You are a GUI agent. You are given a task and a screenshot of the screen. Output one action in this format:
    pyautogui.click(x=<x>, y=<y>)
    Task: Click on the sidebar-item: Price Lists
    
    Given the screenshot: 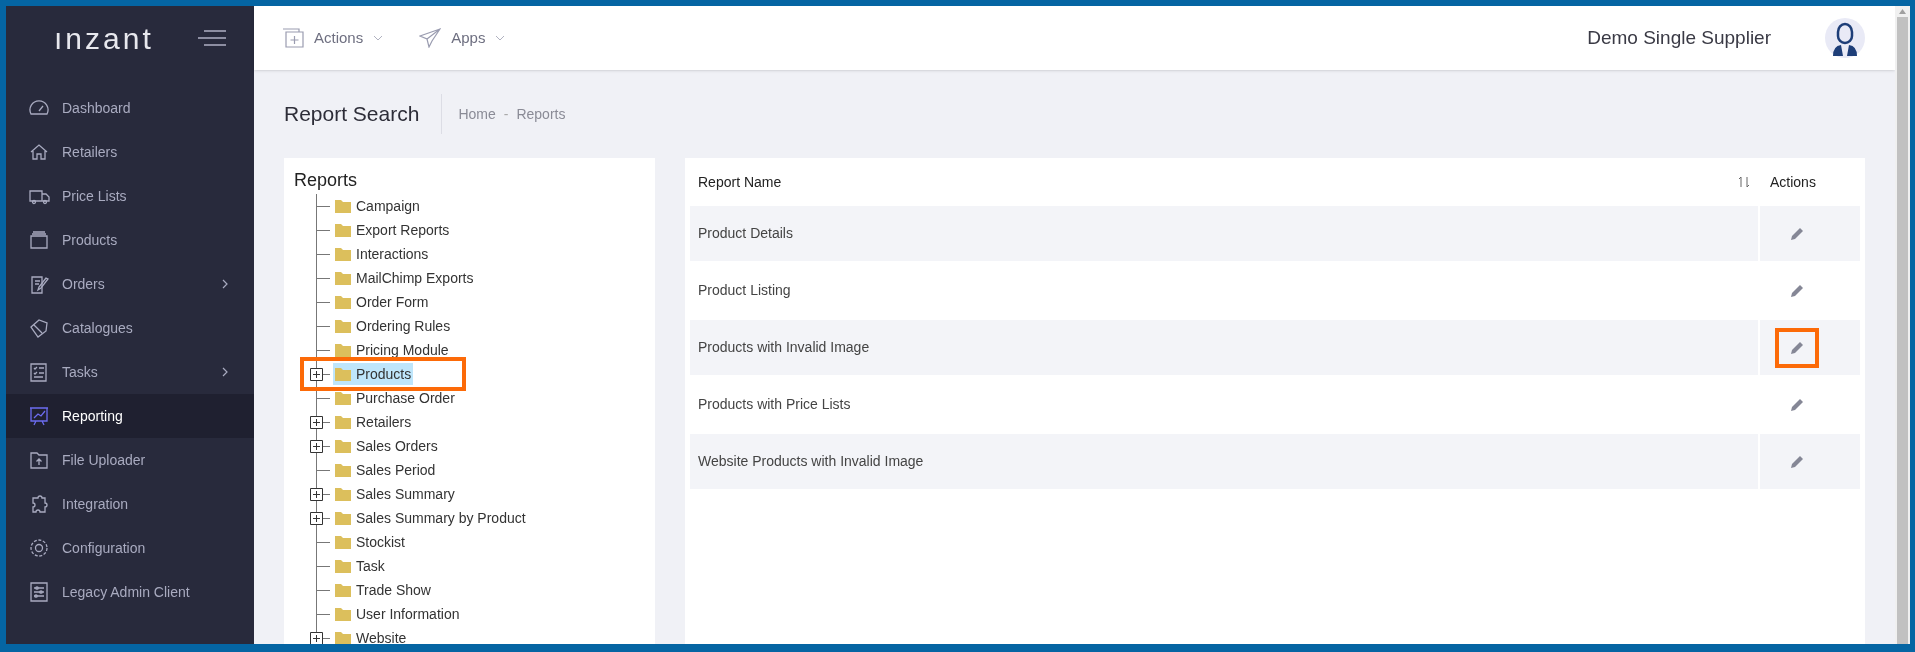 What is the action you would take?
    pyautogui.click(x=130, y=196)
    